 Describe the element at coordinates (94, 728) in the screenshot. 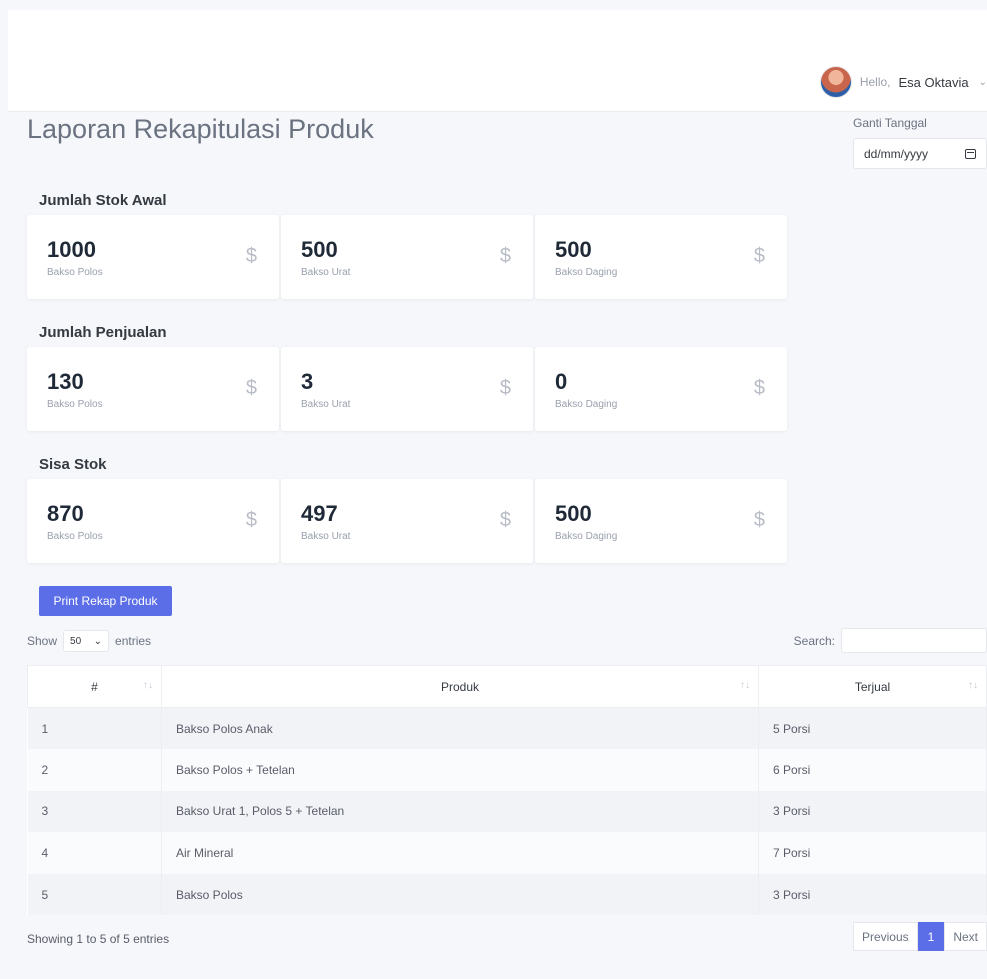

I see `cell-number: 1` at that location.